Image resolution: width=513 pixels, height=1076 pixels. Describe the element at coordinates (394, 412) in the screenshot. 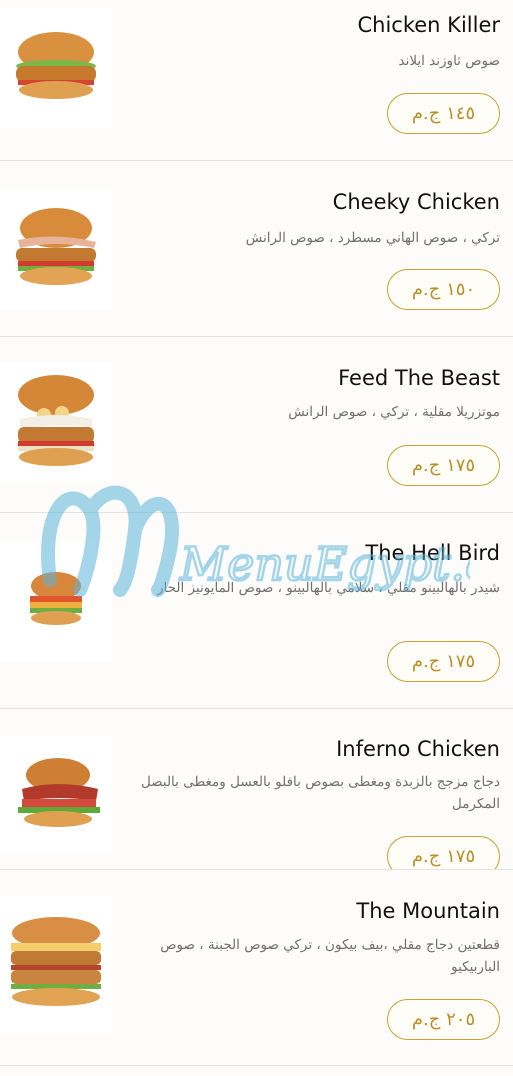

I see `item-description: موتزريلا مقلية ، تركي ، صوص الرانش` at that location.